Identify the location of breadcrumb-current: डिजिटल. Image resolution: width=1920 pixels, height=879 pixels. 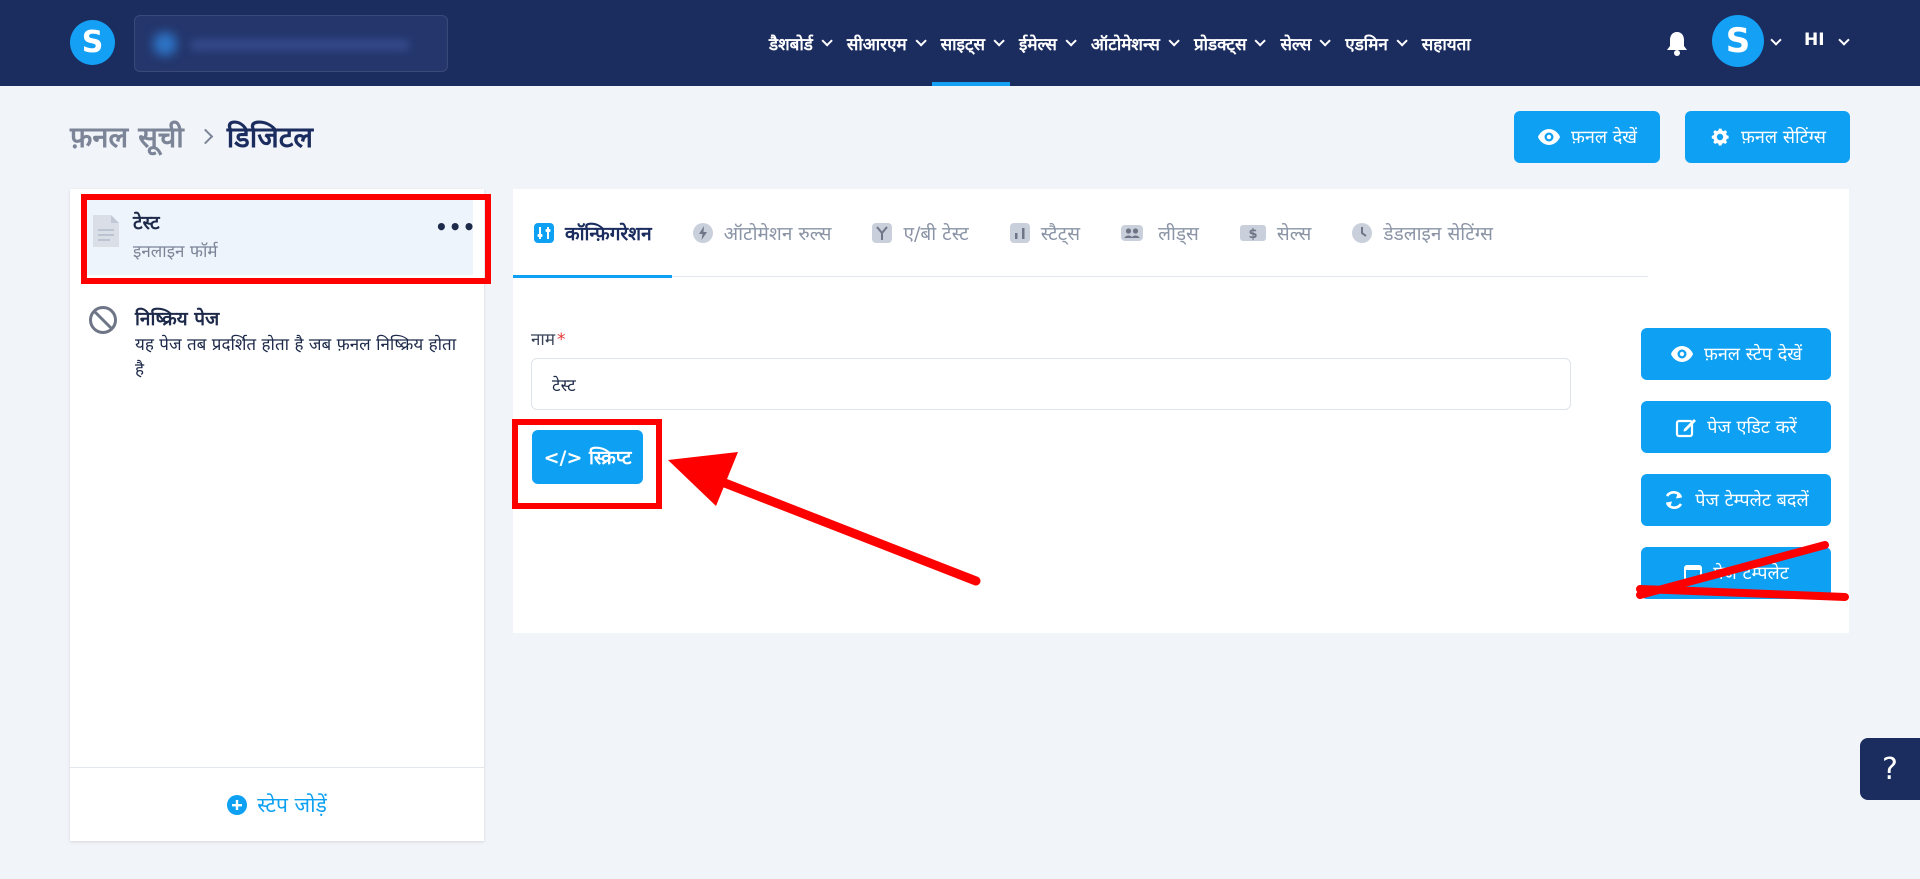
(270, 137).